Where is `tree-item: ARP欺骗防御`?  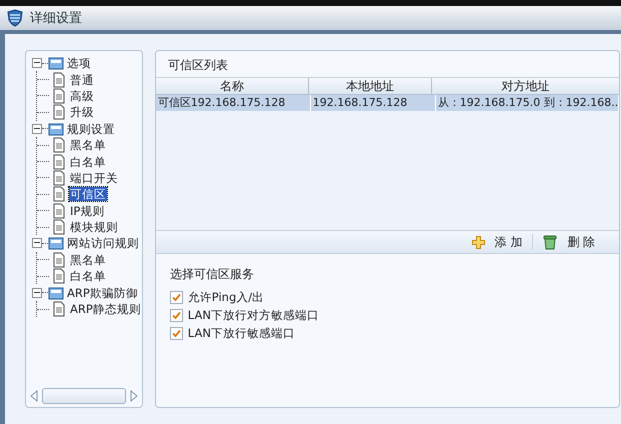 tree-item: ARP欺骗防御 is located at coordinates (102, 293).